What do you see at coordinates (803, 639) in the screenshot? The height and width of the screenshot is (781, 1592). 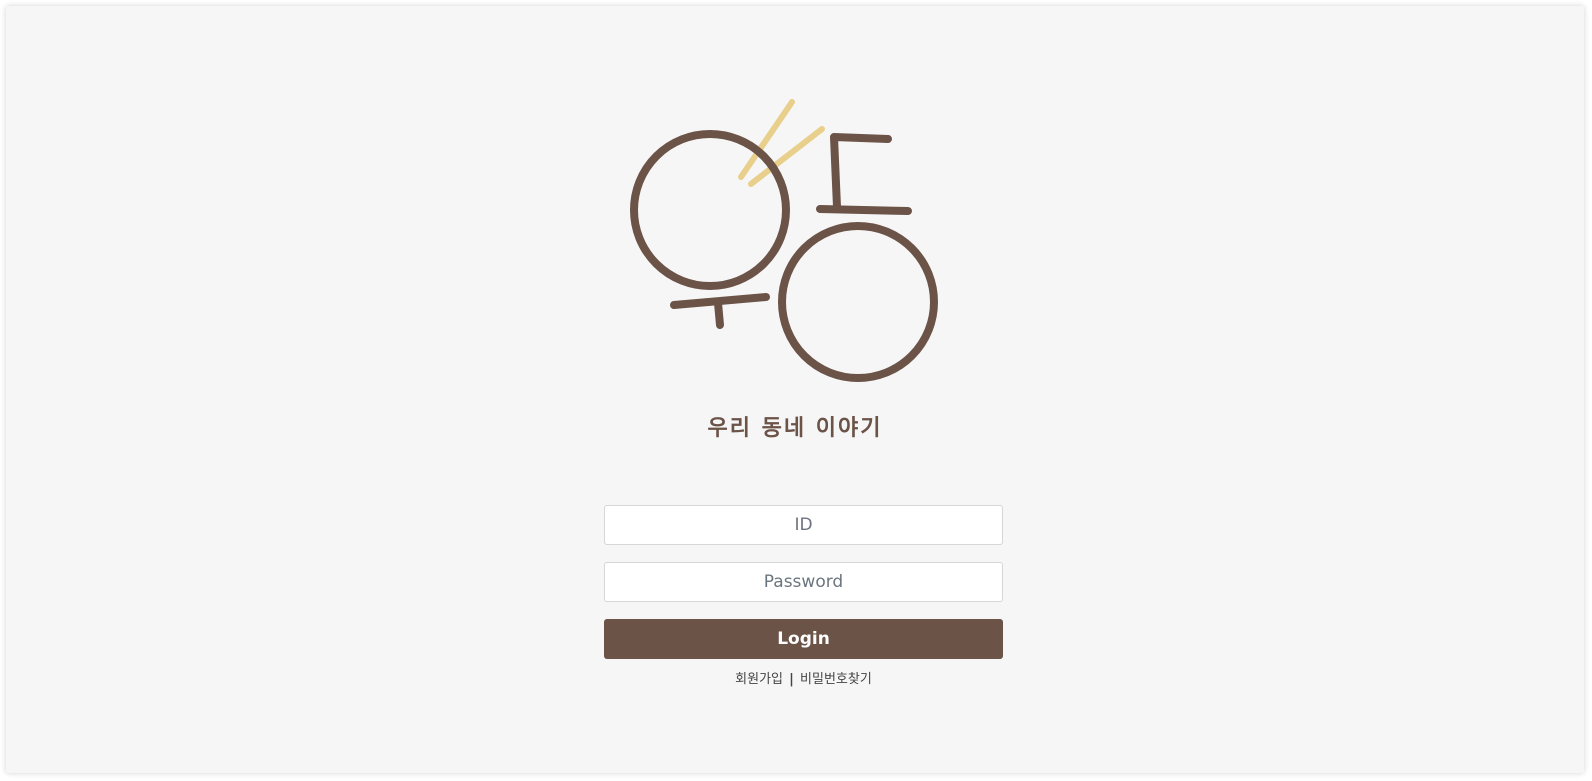 I see `login-button: Login` at bounding box center [803, 639].